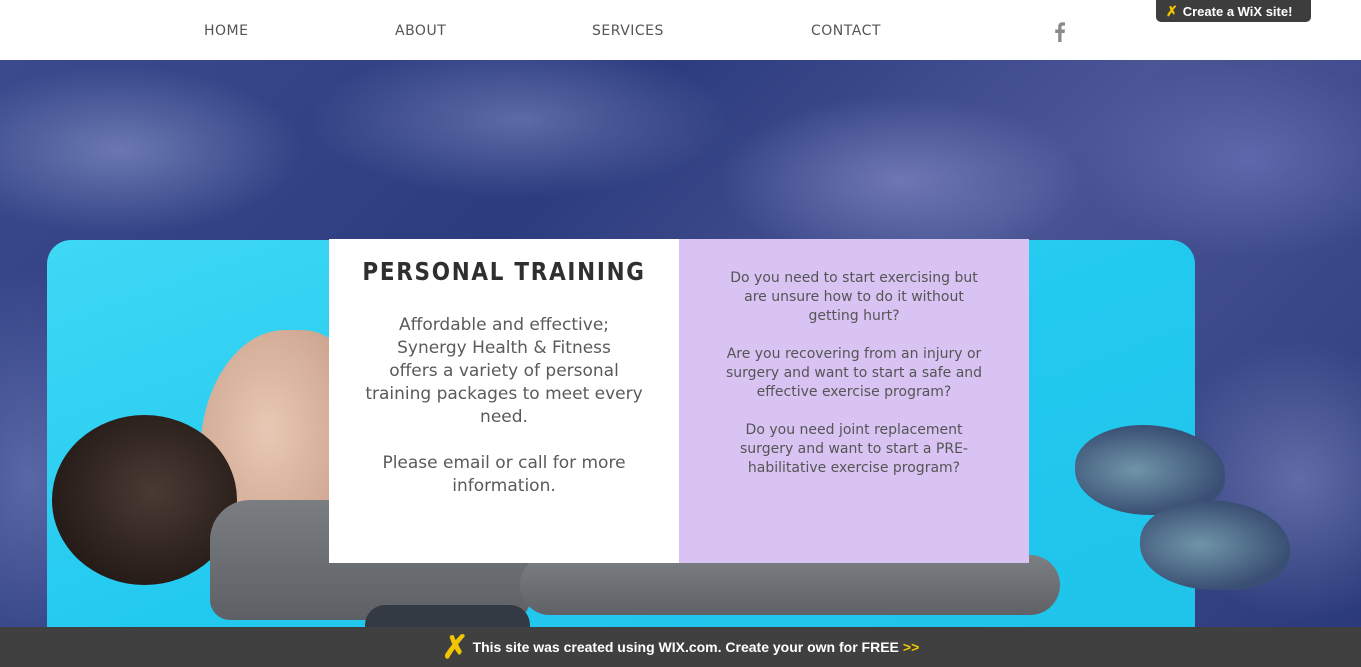 The width and height of the screenshot is (1361, 667). Describe the element at coordinates (628, 31) in the screenshot. I see `nav-services: SERVICES` at that location.